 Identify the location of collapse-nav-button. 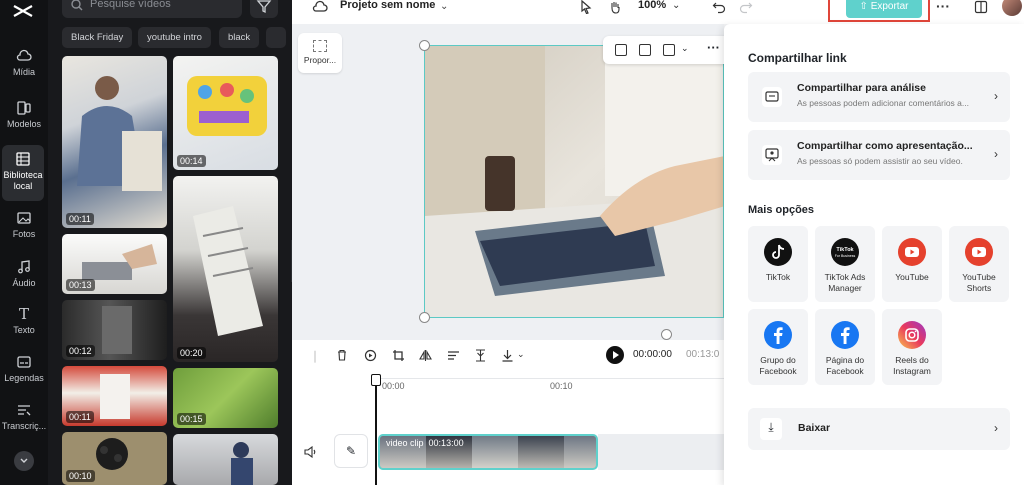
(24, 461).